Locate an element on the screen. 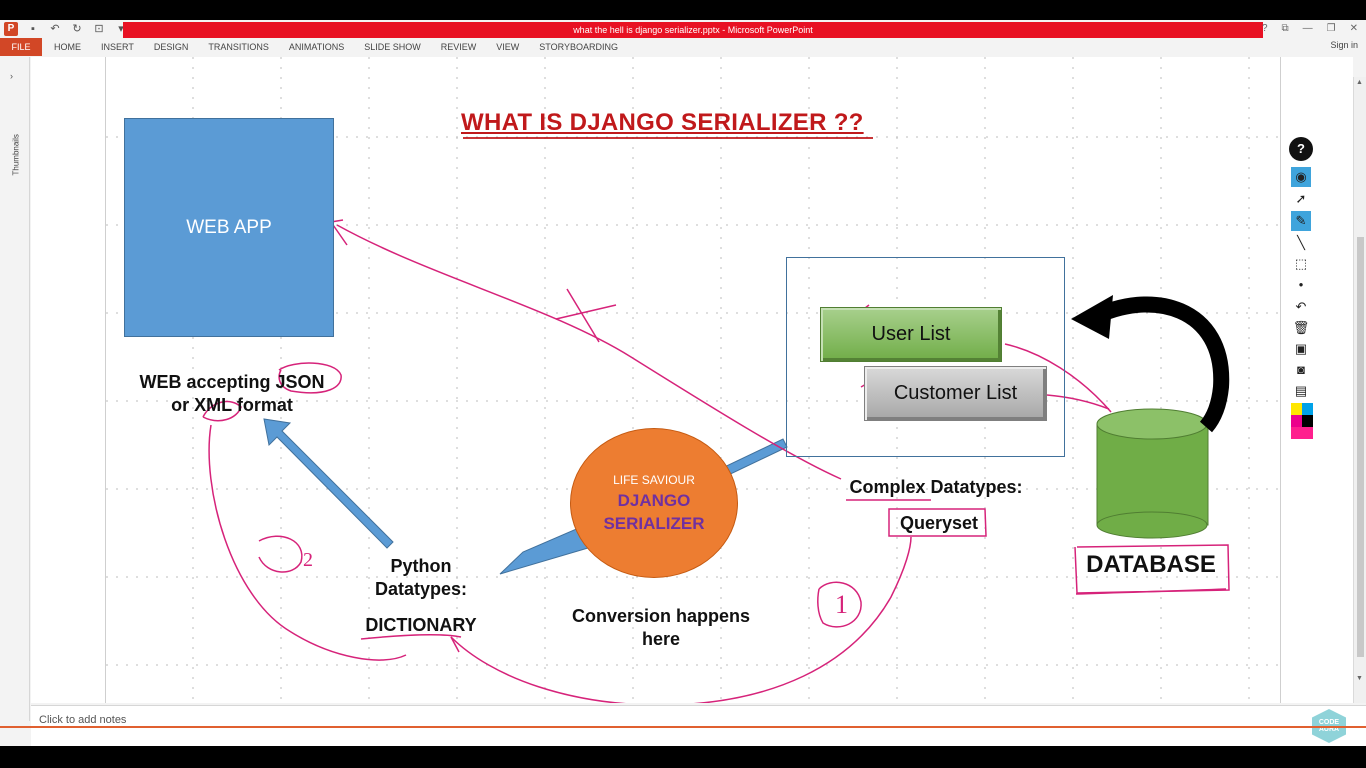 The image size is (1366, 768). python-line1: Python is located at coordinates (421, 566).